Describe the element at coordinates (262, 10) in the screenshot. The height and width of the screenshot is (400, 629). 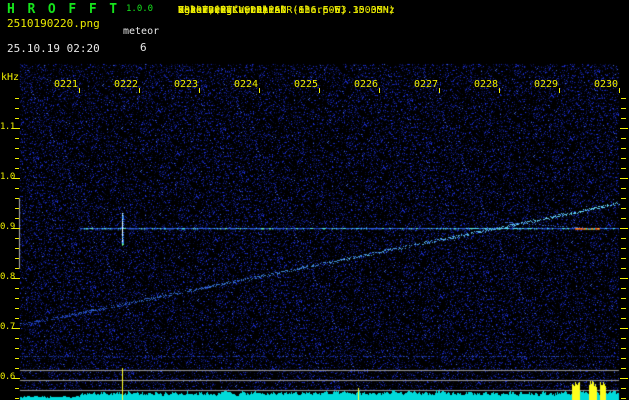
I see `info-value: 2el-HB9CV Vertical (el. E-W)` at that location.